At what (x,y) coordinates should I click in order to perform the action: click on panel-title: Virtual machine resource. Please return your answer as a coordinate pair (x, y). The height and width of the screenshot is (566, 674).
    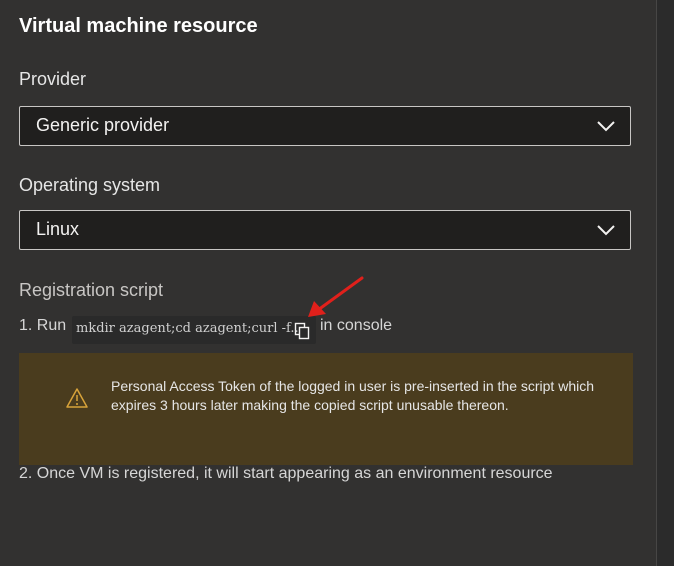
    Looking at the image, I should click on (138, 26).